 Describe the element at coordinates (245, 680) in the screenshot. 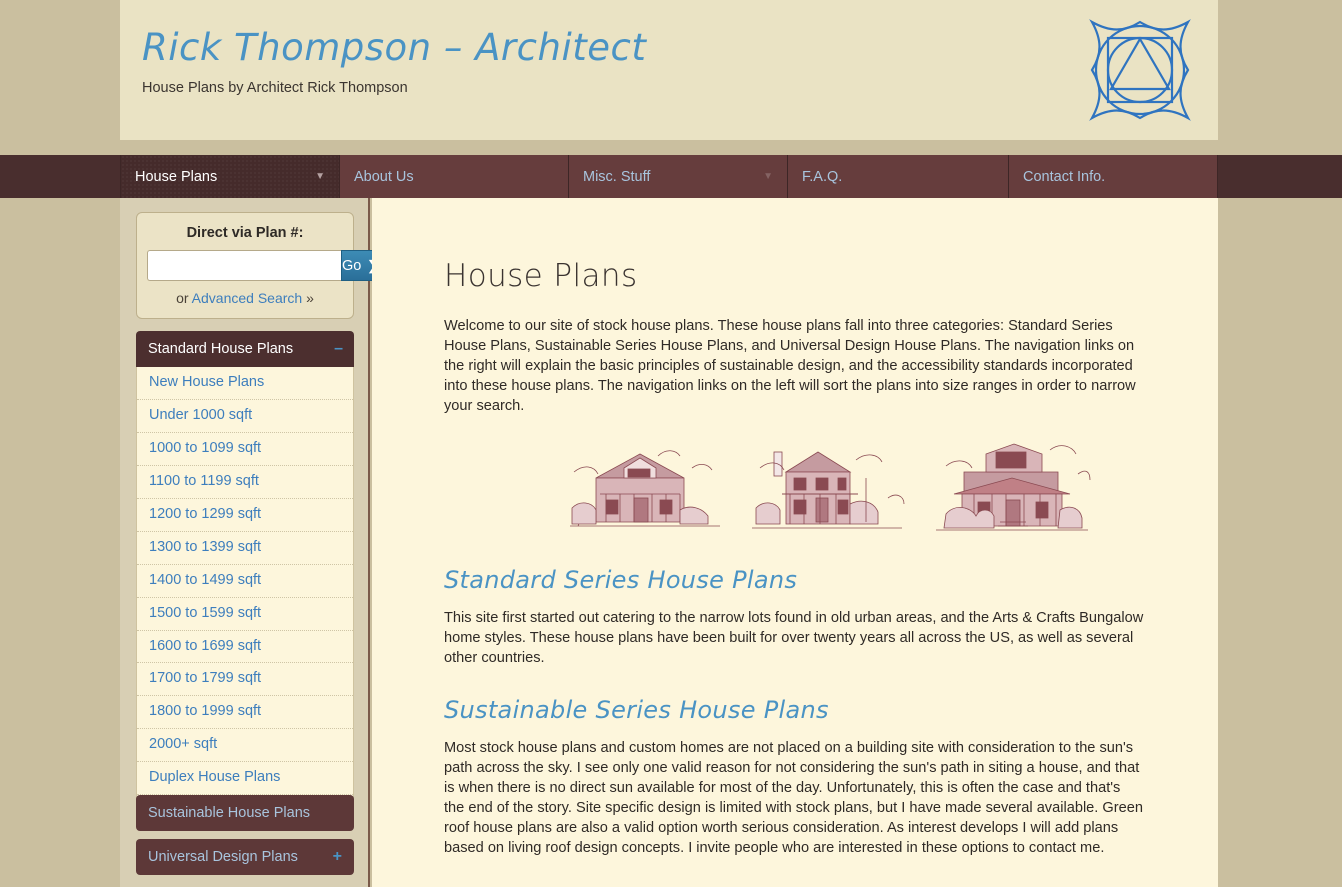

I see `list-item: 1700 to 1799 sqft` at that location.